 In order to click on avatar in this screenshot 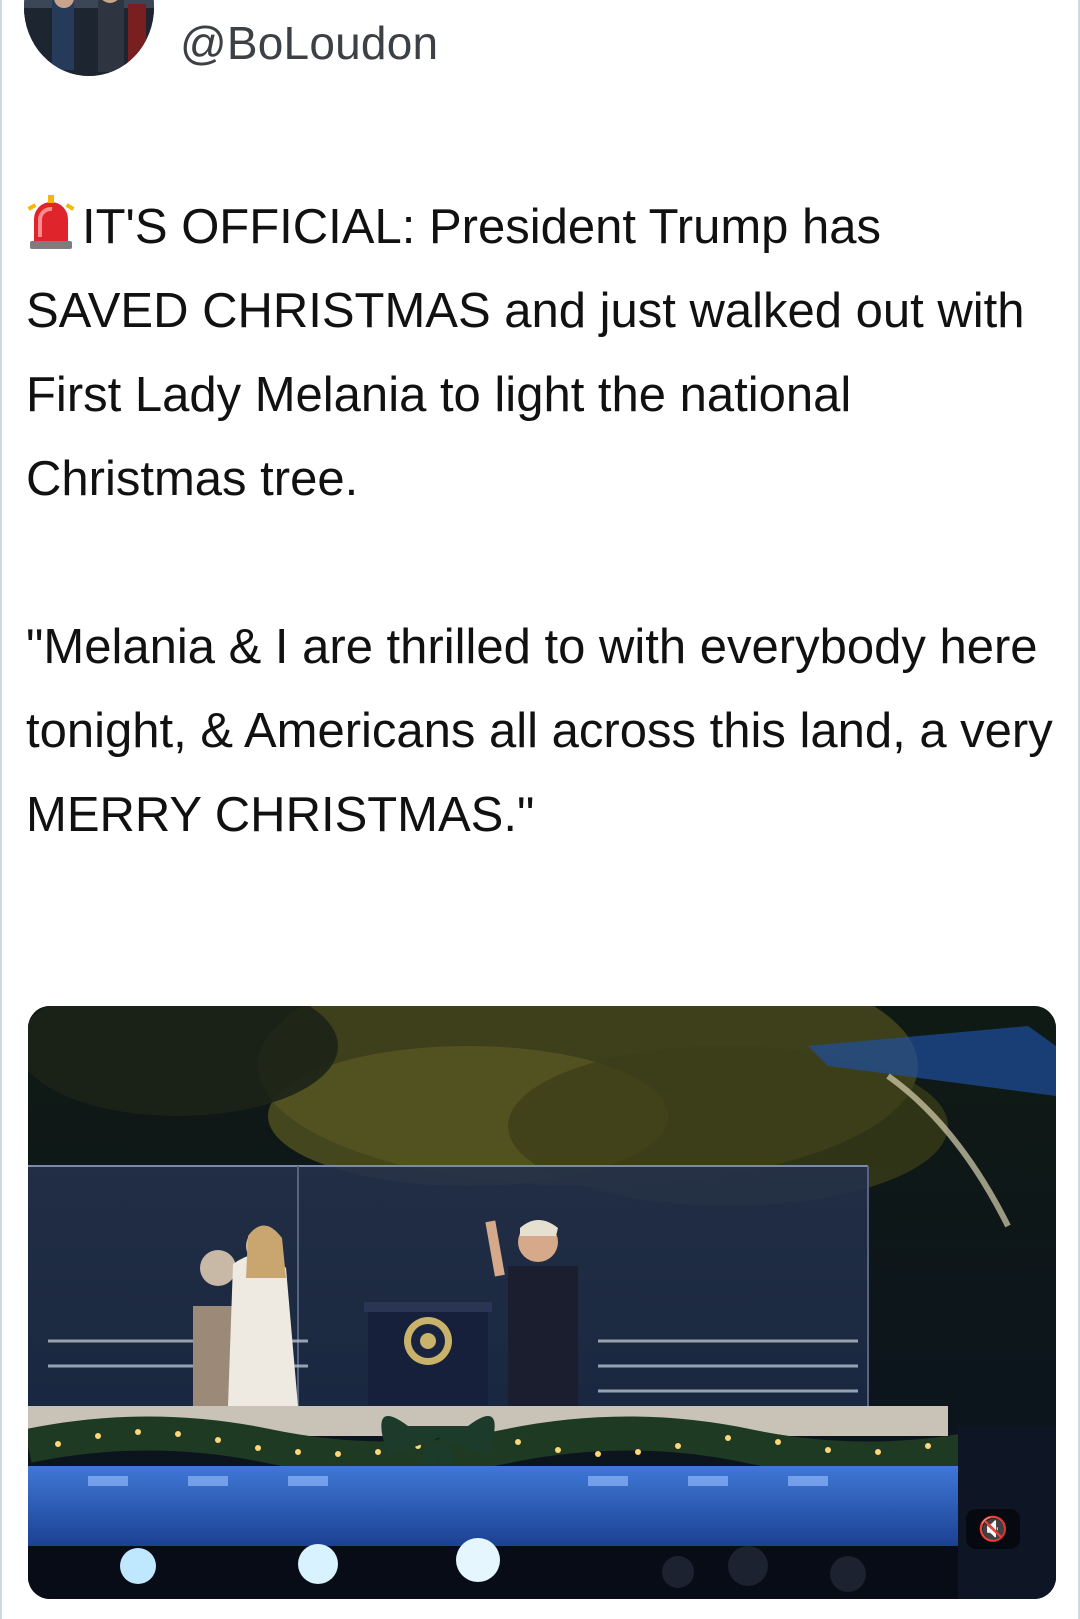, I will do `click(89, 38)`.